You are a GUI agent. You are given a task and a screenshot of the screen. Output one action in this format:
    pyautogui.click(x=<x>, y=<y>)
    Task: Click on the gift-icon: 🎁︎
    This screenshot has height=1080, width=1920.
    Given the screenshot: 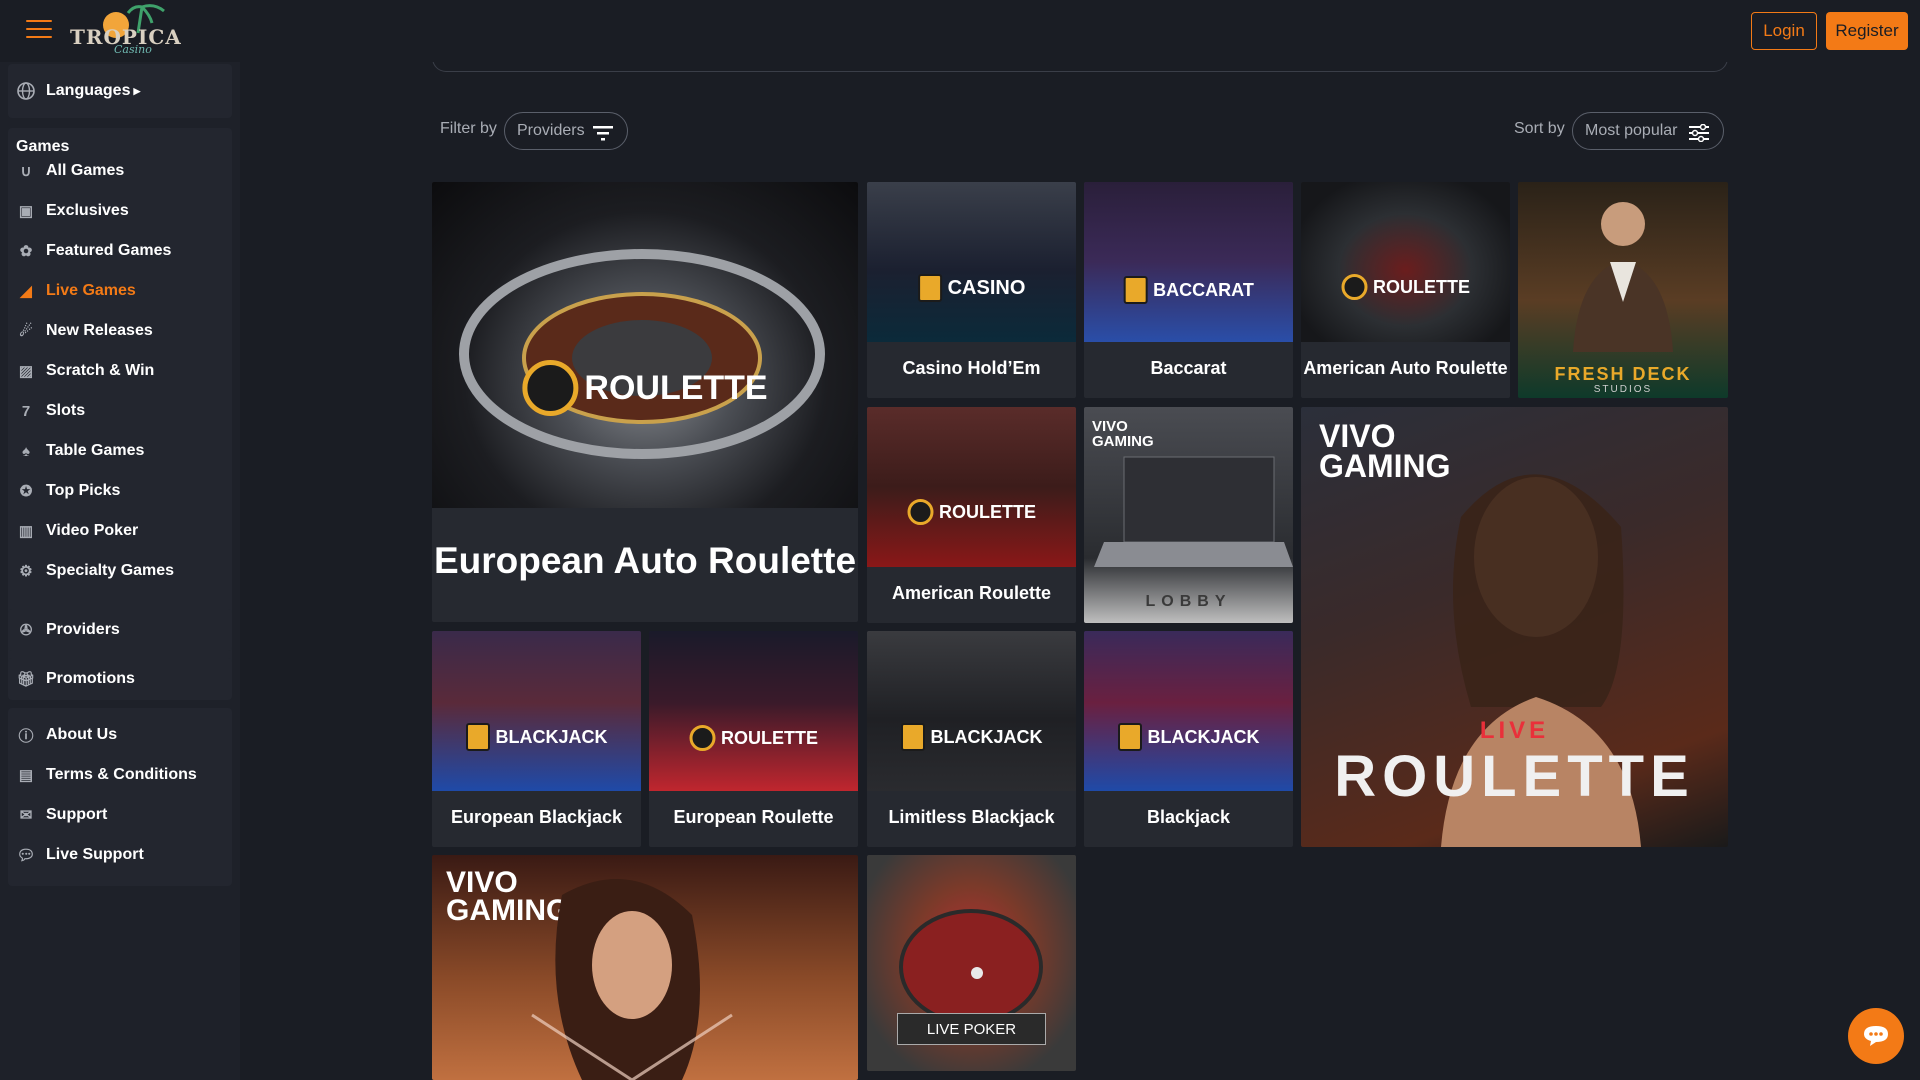 What is the action you would take?
    pyautogui.click(x=26, y=679)
    